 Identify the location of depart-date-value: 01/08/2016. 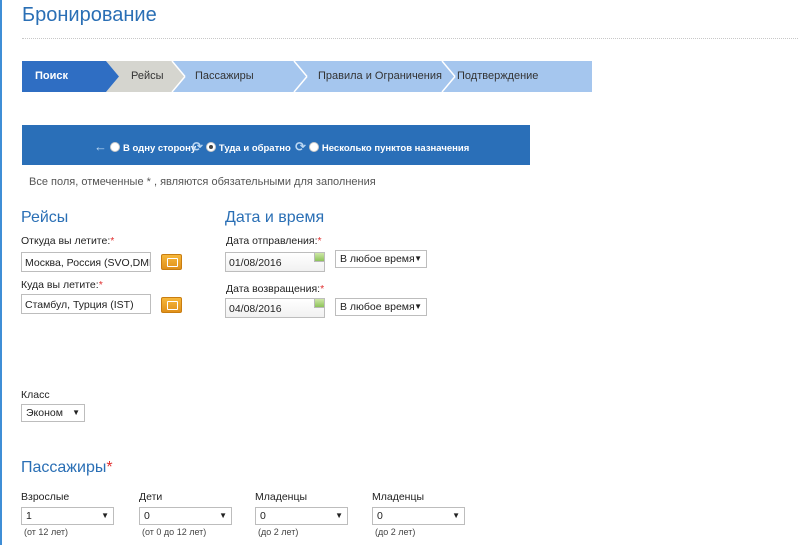
(255, 263).